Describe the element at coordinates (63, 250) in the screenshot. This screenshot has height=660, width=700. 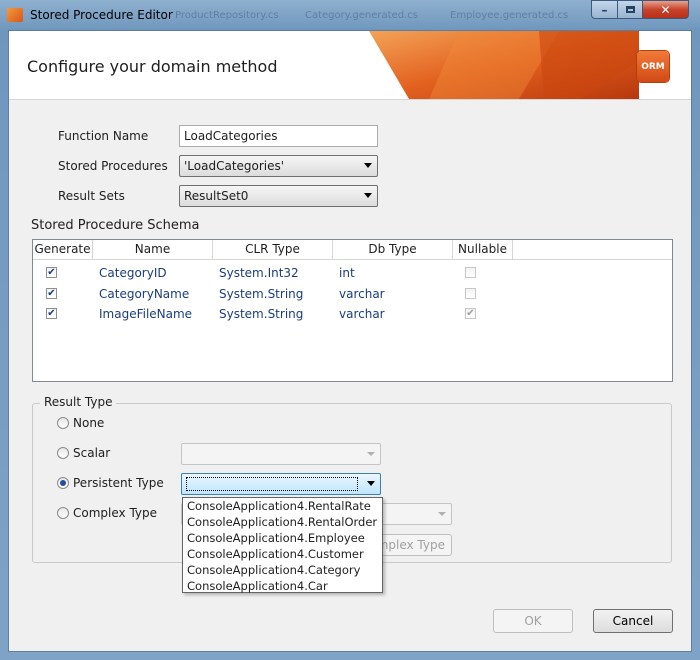
I see `column-header-generate: Generate` at that location.